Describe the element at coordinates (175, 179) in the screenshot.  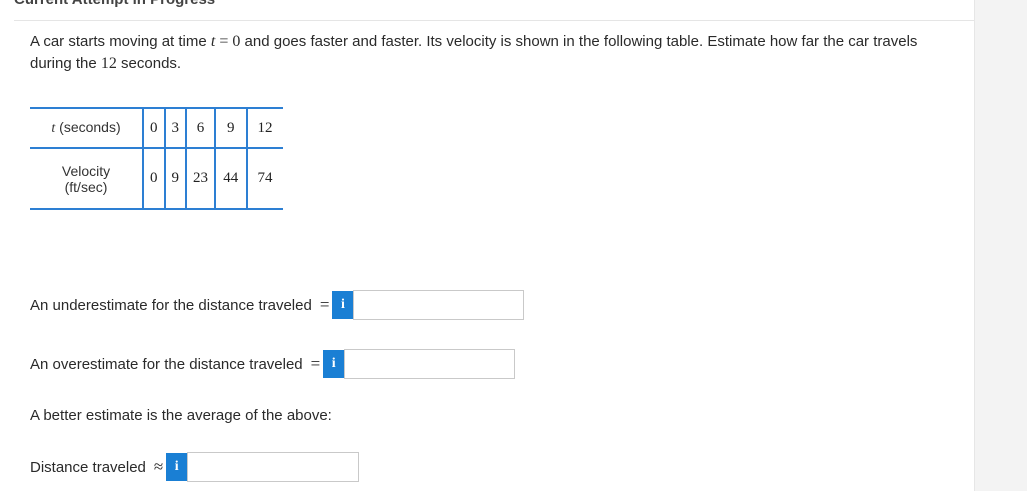
I see `velocity-cell: 9` at that location.